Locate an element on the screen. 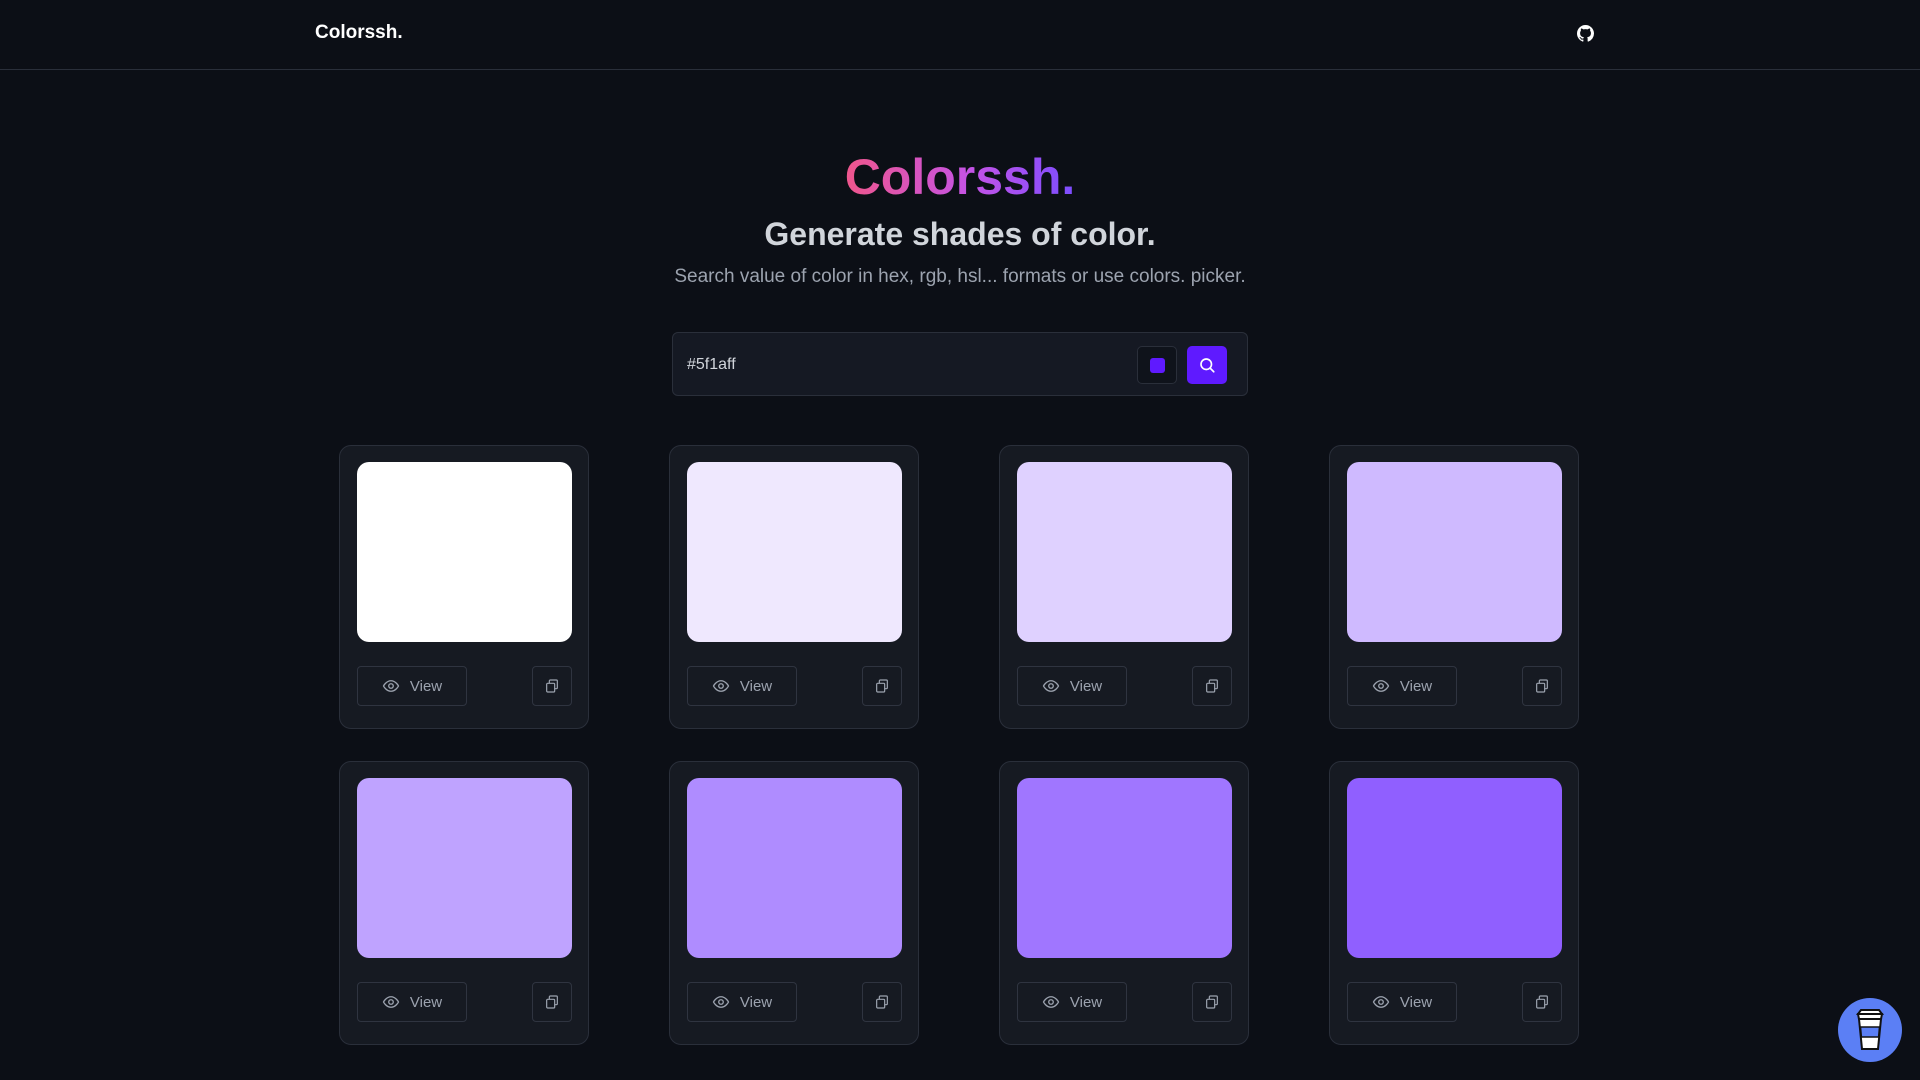  coffee-cup-icon is located at coordinates (1870, 1029).